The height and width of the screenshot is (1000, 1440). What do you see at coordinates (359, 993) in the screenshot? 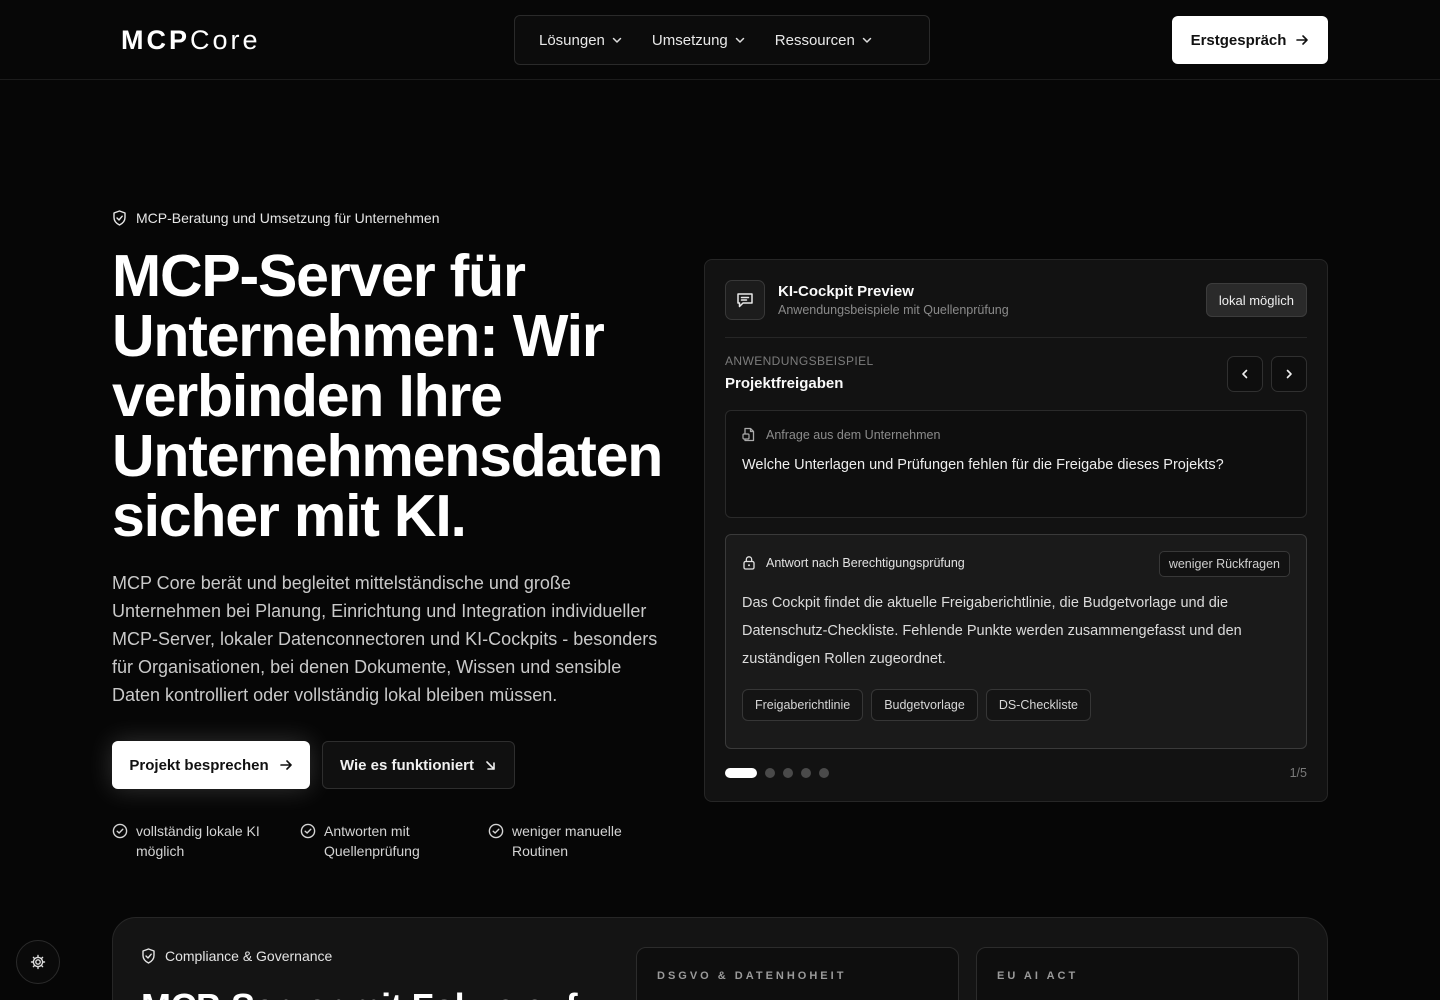
I see `compliance-heading: MCP-Server mit Fokus auf` at bounding box center [359, 993].